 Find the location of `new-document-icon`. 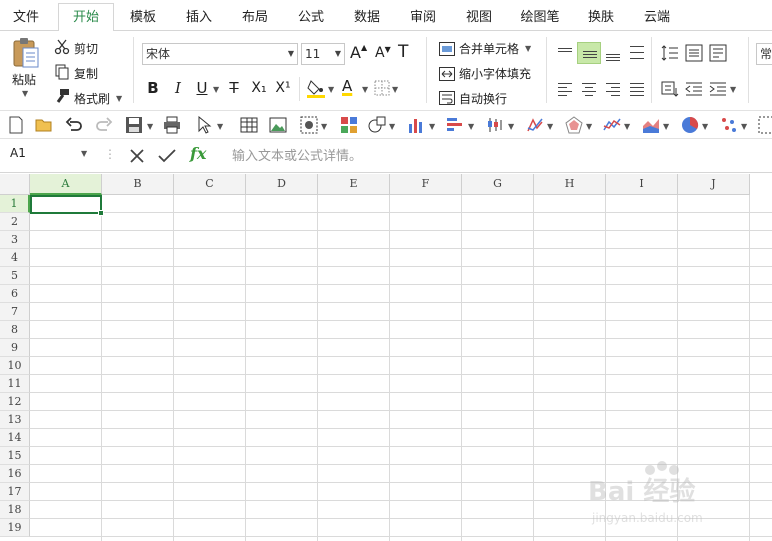

new-document-icon is located at coordinates (16, 125).